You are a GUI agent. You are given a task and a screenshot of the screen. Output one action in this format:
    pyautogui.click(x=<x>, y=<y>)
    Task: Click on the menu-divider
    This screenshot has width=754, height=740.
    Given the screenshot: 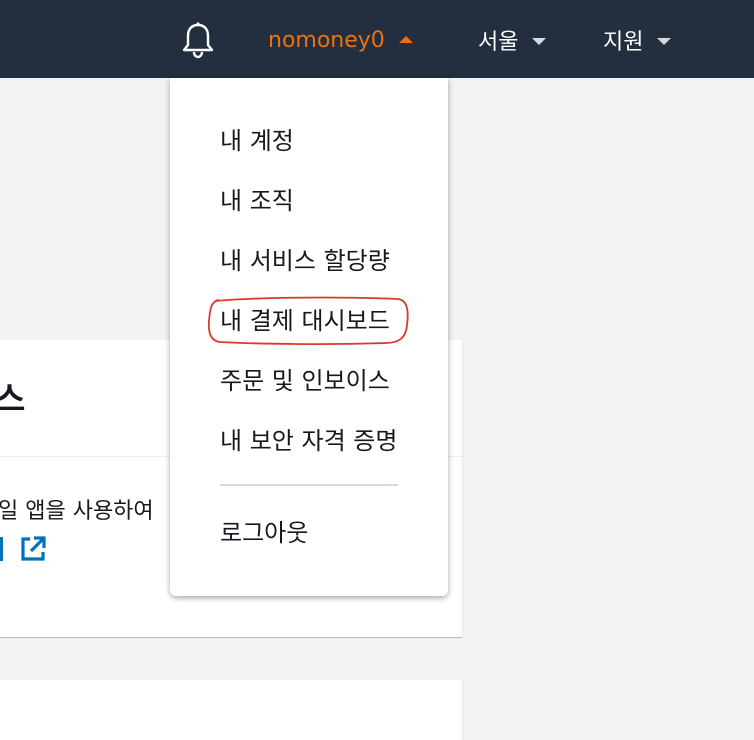 What is the action you would take?
    pyautogui.click(x=309, y=485)
    